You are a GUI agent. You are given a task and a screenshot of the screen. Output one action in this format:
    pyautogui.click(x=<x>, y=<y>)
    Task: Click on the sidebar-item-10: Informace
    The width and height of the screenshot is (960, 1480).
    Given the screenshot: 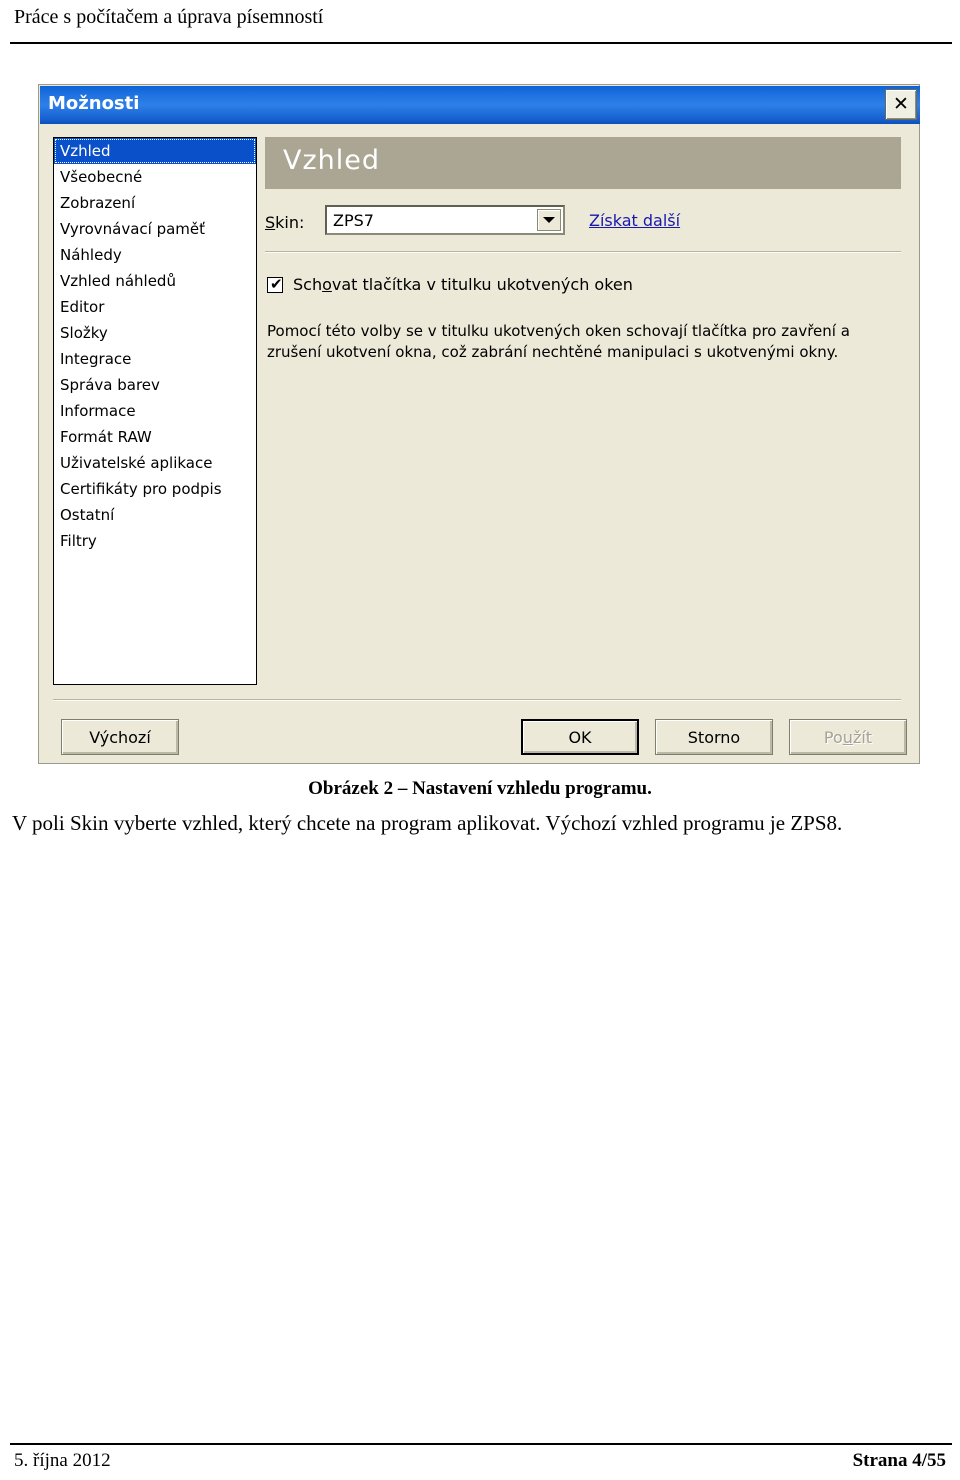 What is the action you would take?
    pyautogui.click(x=155, y=411)
    